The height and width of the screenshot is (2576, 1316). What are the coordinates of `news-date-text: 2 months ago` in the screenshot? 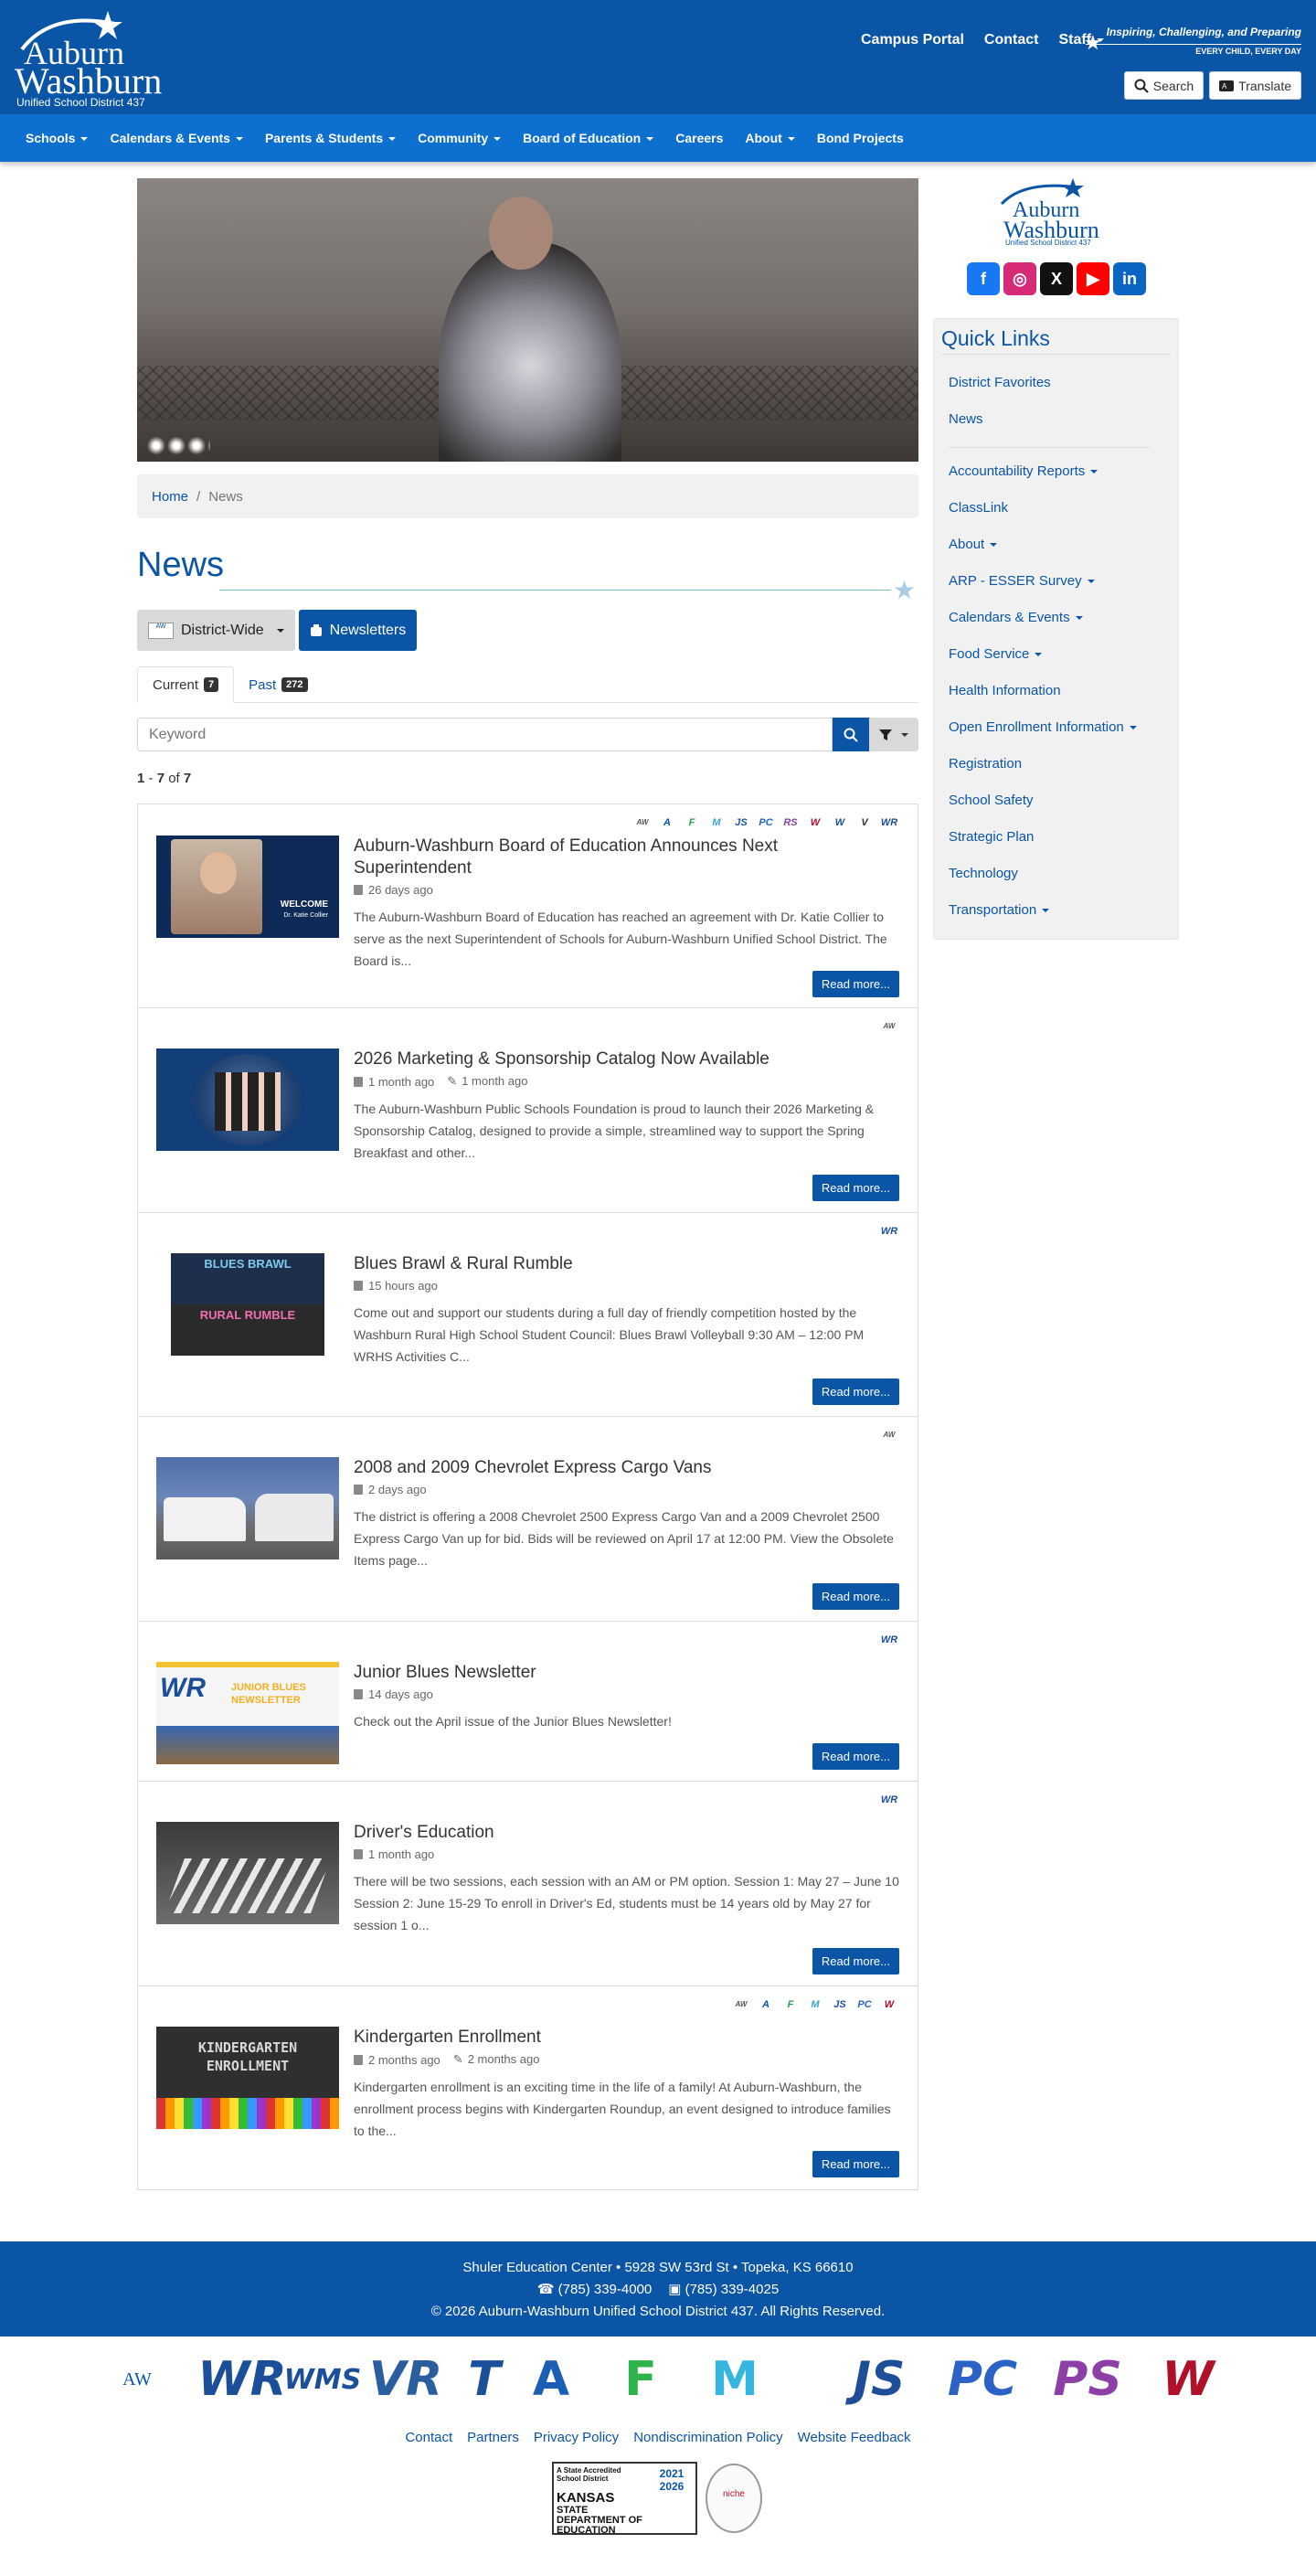 It's located at (404, 2060).